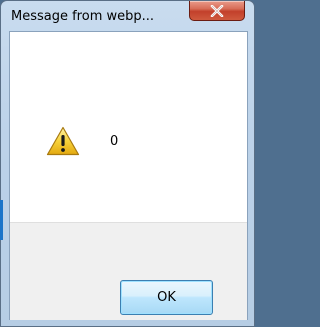 The height and width of the screenshot is (327, 320). I want to click on ok-button: OK, so click(166, 297).